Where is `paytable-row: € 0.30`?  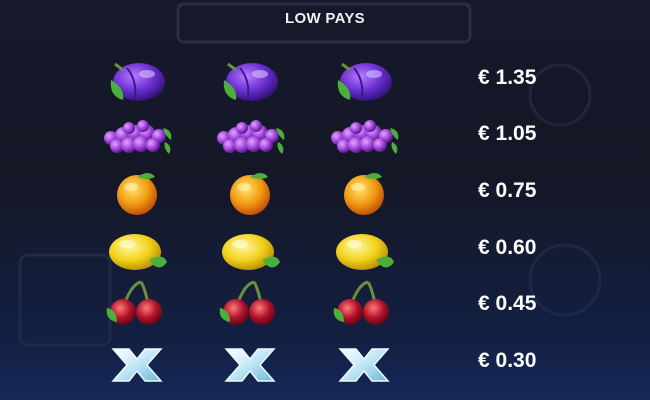 paytable-row: € 0.30 is located at coordinates (325, 363).